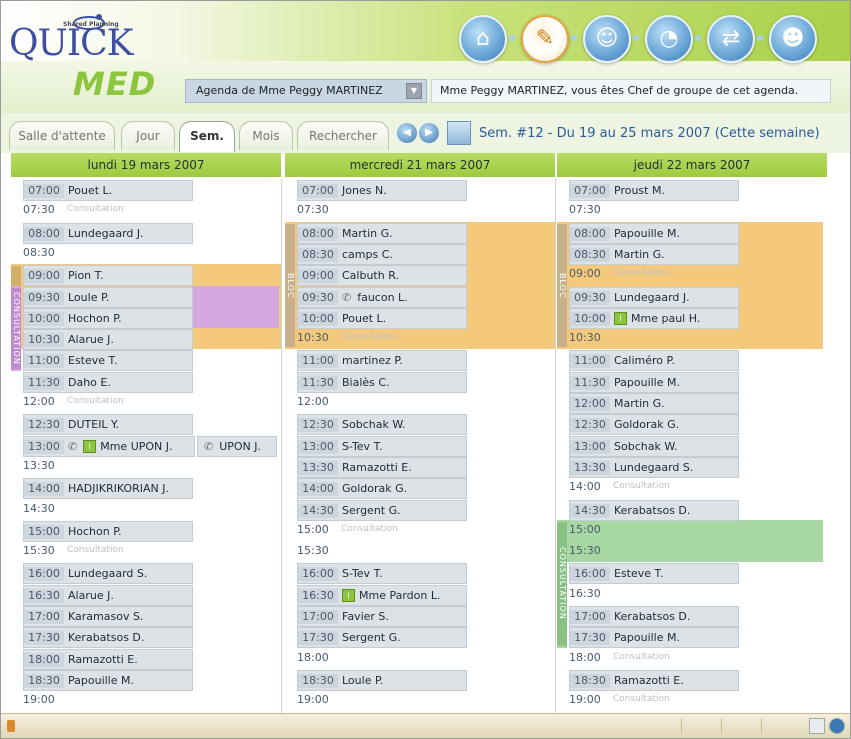 Image resolution: width=851 pixels, height=739 pixels. What do you see at coordinates (108, 659) in the screenshot?
I see `appointment: 18:00 Ramazotti E.` at bounding box center [108, 659].